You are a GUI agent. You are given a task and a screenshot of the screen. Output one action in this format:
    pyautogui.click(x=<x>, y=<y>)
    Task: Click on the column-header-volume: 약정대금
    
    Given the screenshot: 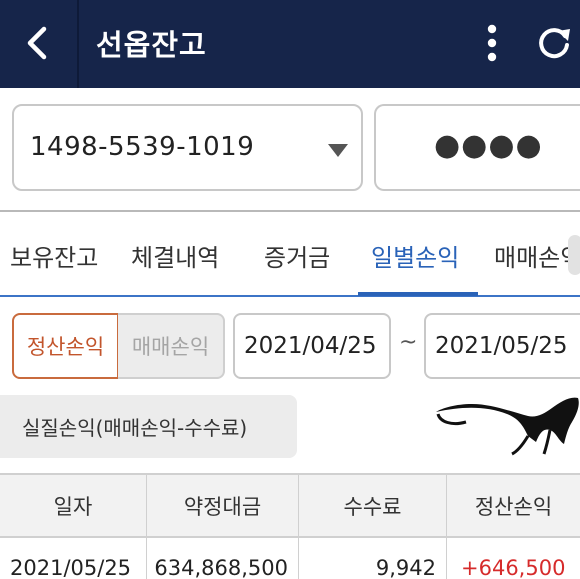 What is the action you would take?
    pyautogui.click(x=223, y=505)
    